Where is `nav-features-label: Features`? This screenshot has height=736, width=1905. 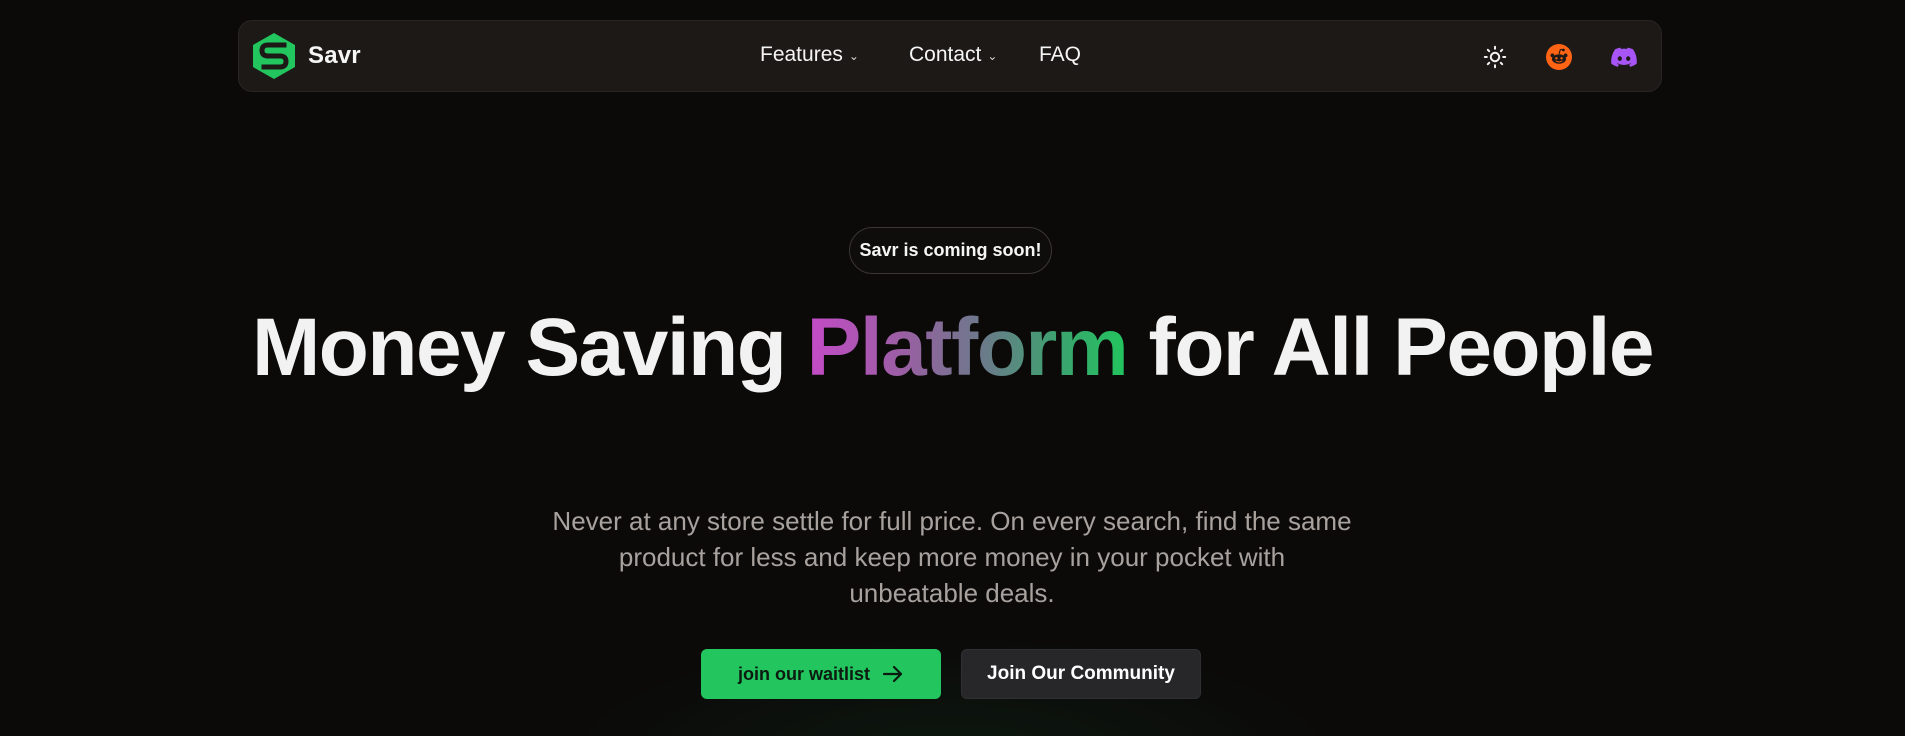 nav-features-label: Features is located at coordinates (801, 54).